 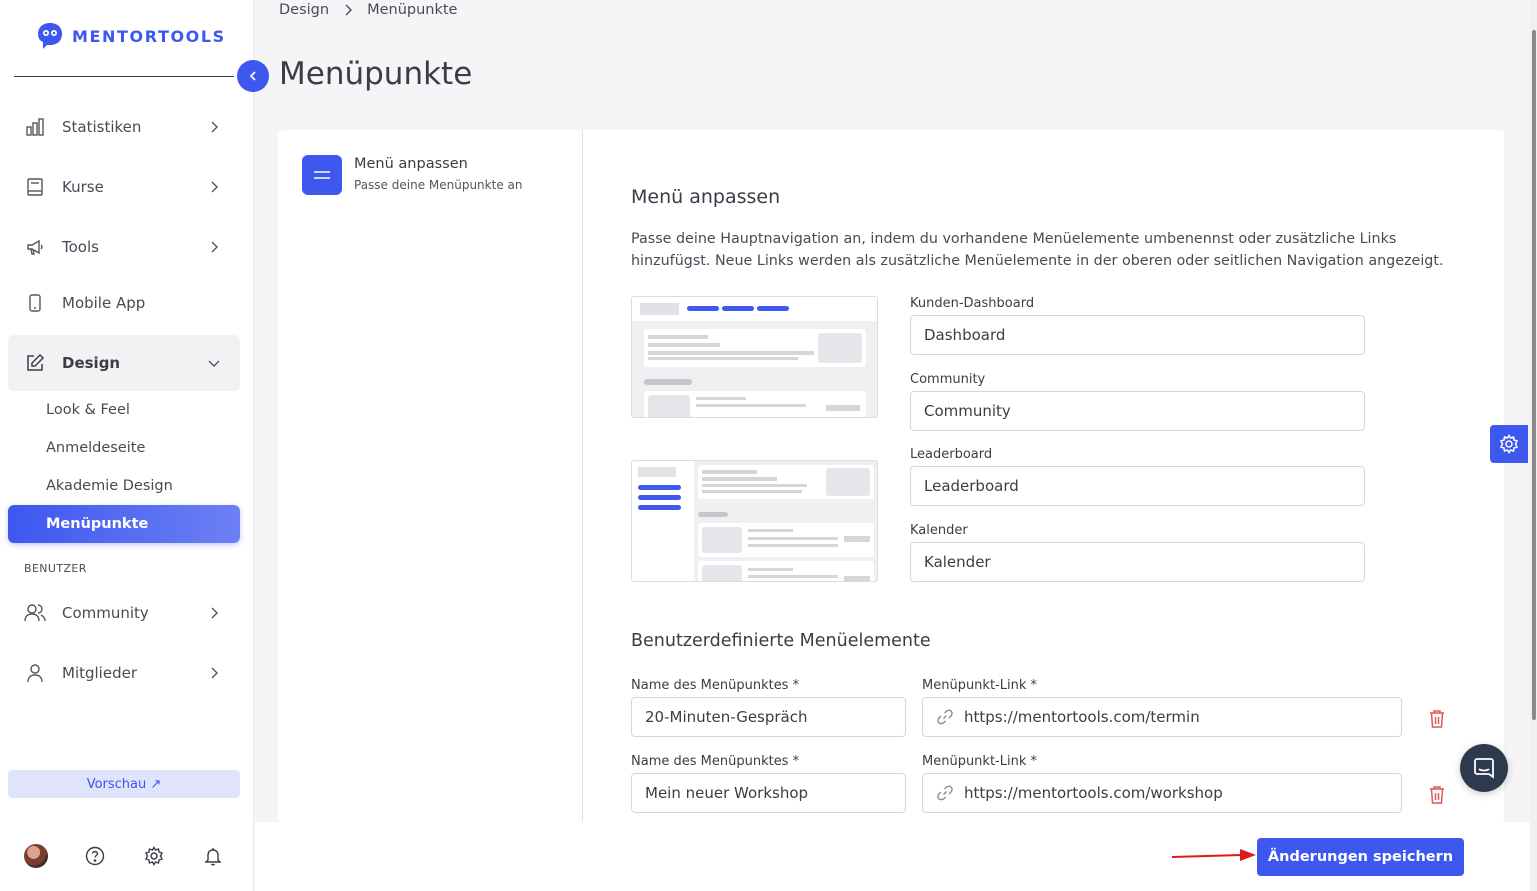 What do you see at coordinates (127, 856) in the screenshot?
I see `sidebar-bottom-bar` at bounding box center [127, 856].